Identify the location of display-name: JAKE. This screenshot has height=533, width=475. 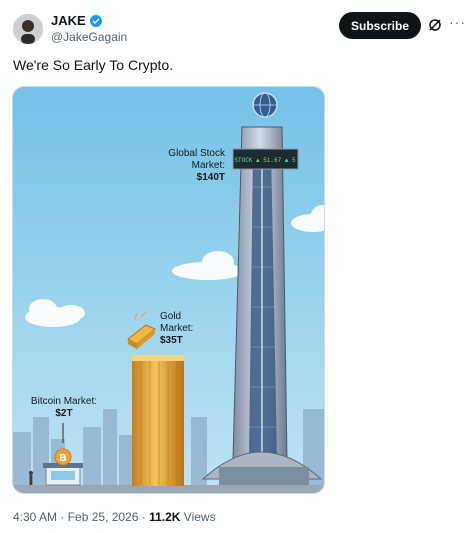
(68, 20).